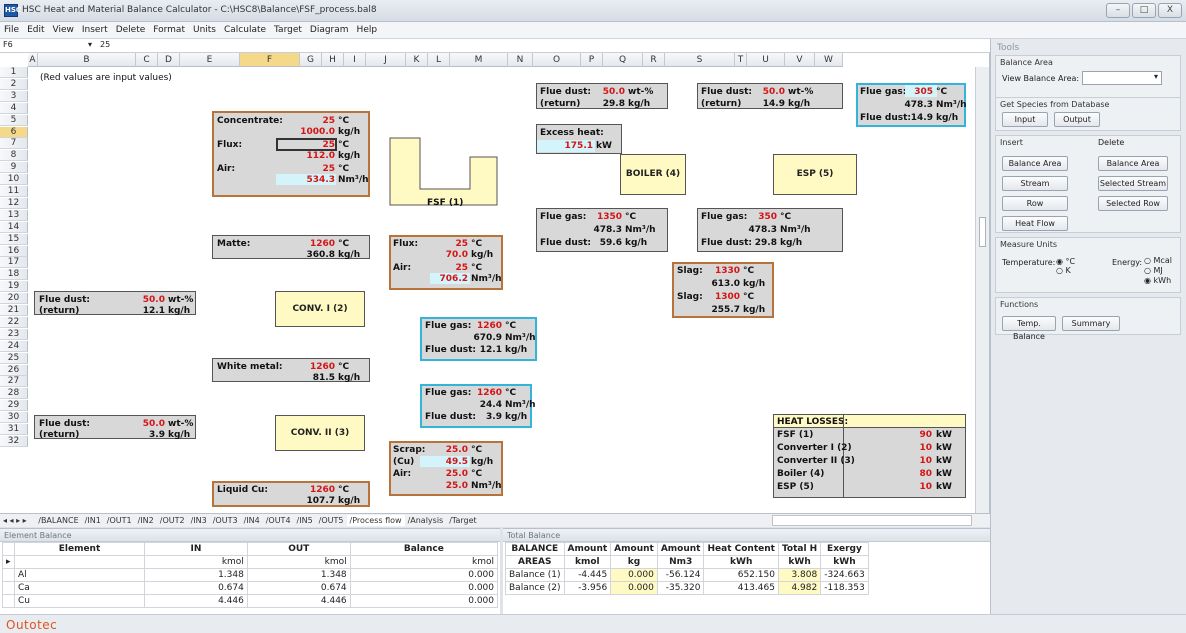  I want to click on energy-kwh-radio: ◉ kWh, so click(1157, 280).